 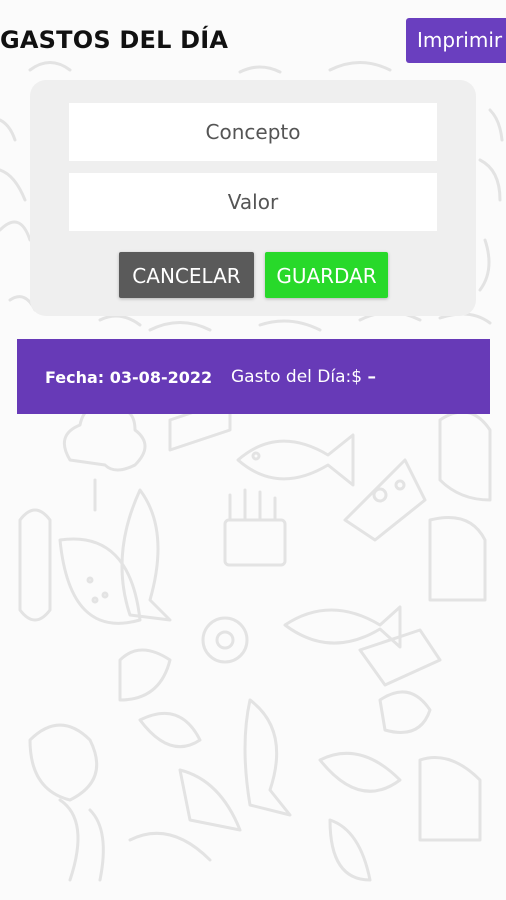 I want to click on expense-total-value: –, so click(x=371, y=377).